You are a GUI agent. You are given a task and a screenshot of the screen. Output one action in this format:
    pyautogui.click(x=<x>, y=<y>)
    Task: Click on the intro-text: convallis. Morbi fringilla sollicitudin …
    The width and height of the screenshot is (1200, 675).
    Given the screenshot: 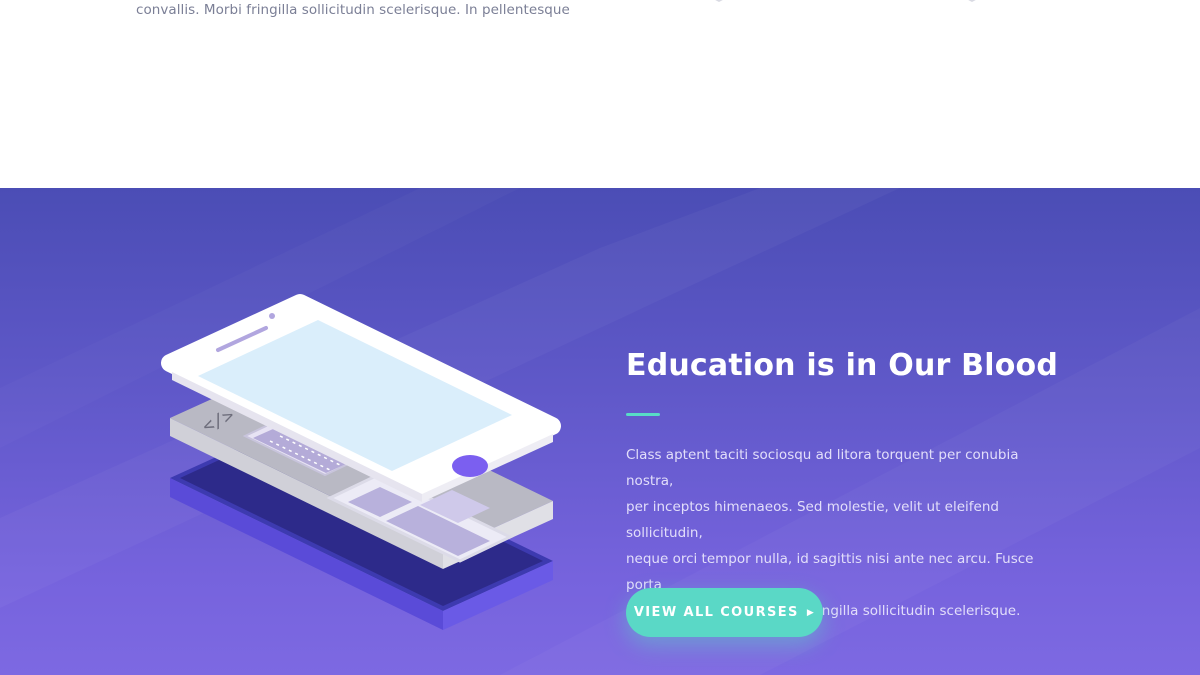 What is the action you would take?
    pyautogui.click(x=353, y=10)
    